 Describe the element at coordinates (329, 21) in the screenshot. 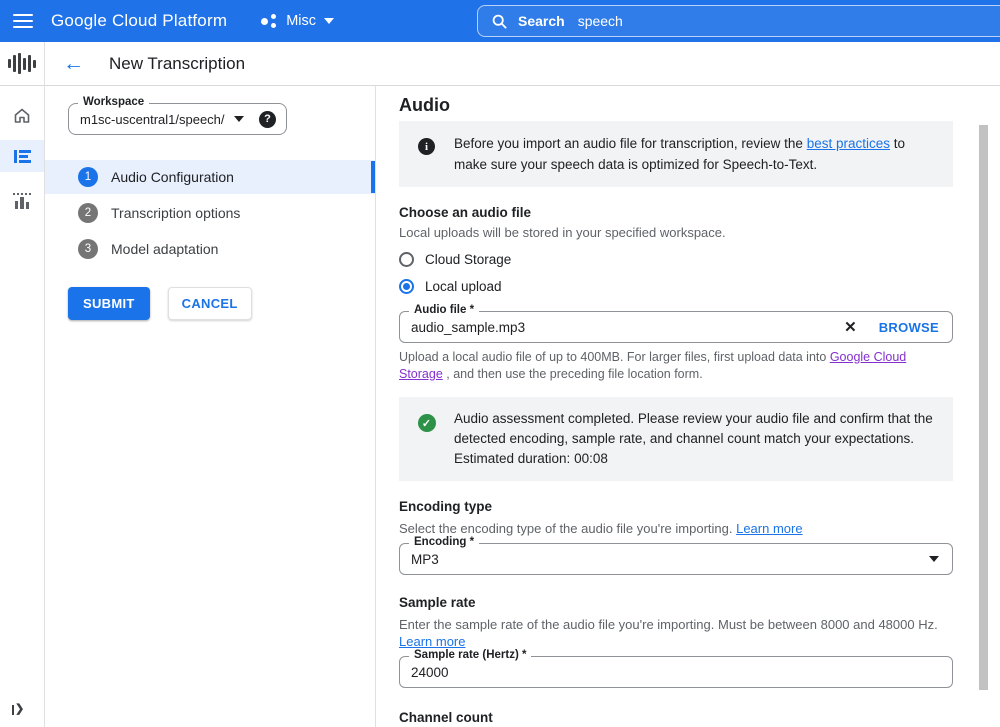

I see `chevron-down-icon` at that location.